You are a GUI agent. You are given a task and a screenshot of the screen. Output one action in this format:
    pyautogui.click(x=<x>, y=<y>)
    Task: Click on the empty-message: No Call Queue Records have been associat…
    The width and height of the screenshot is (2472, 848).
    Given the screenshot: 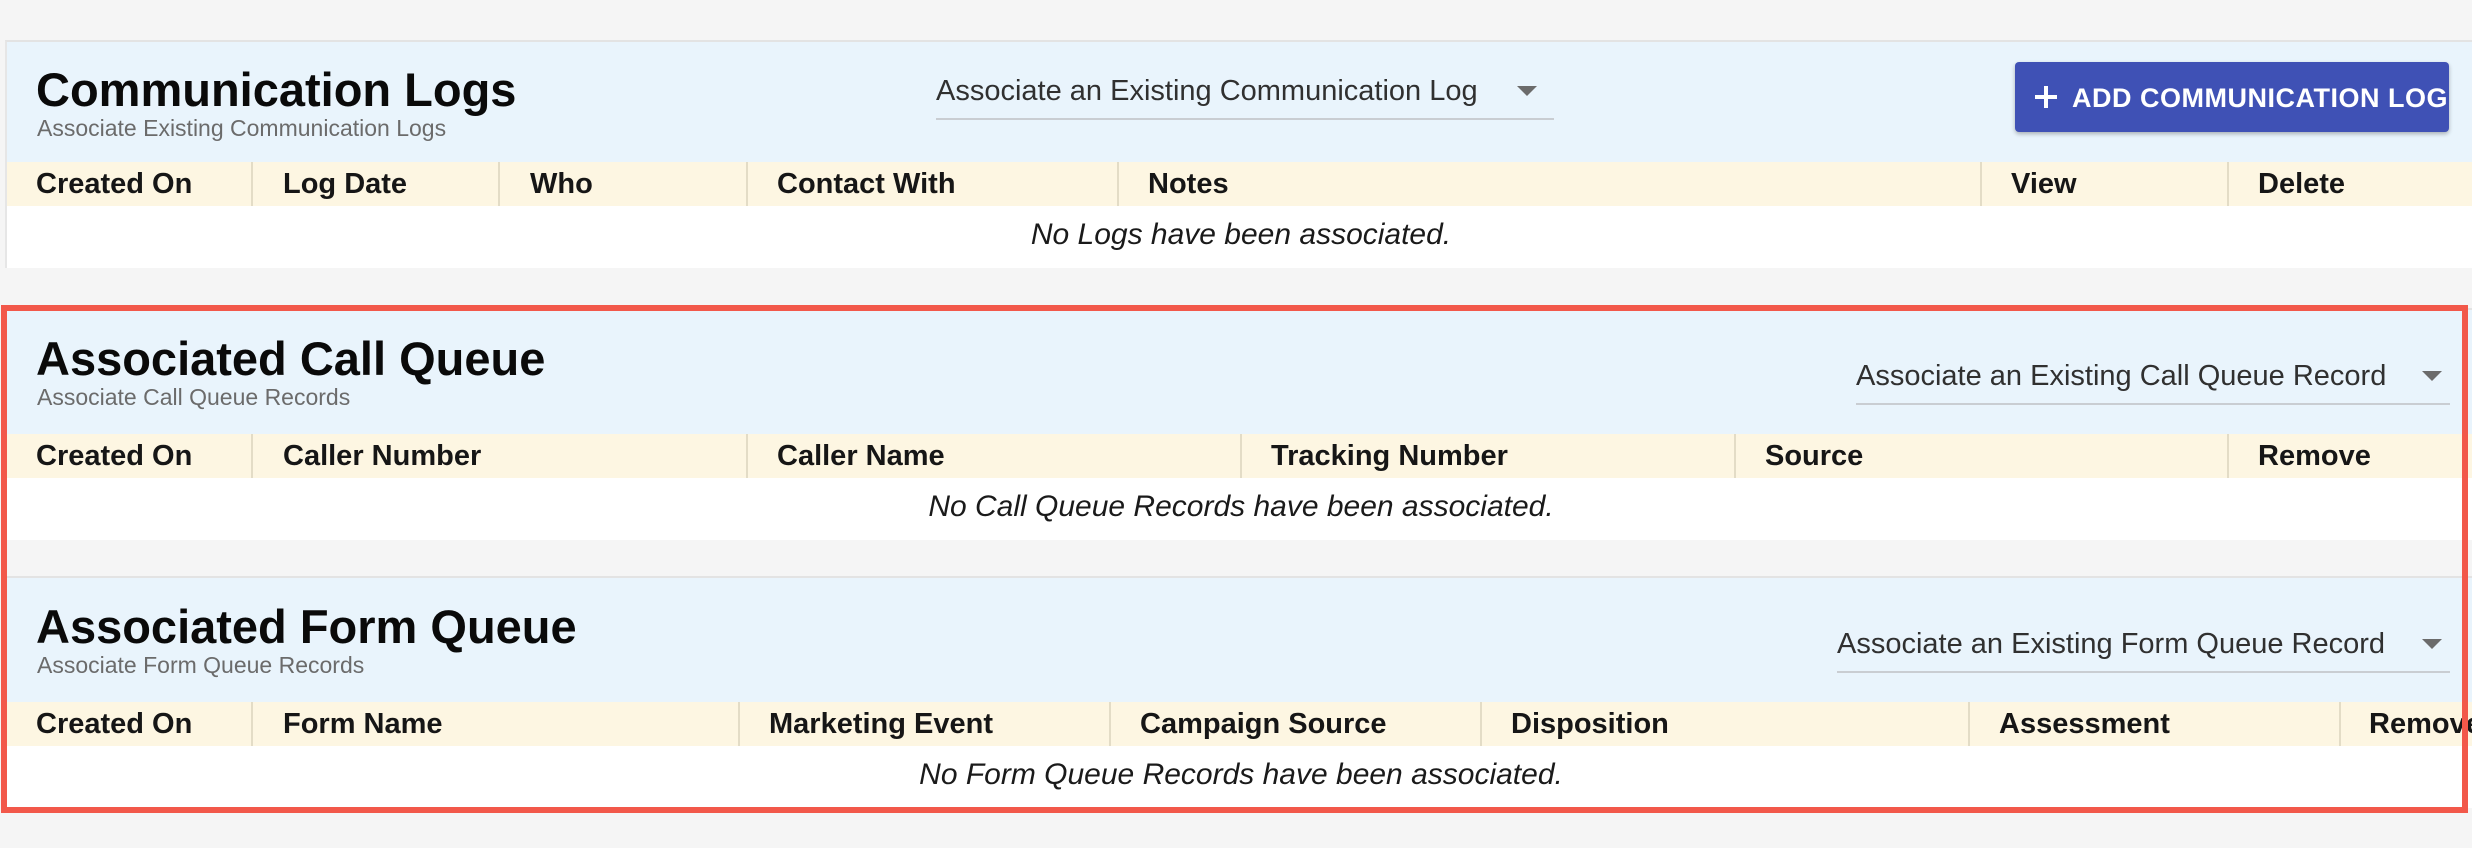 What is the action you would take?
    pyautogui.click(x=1241, y=506)
    